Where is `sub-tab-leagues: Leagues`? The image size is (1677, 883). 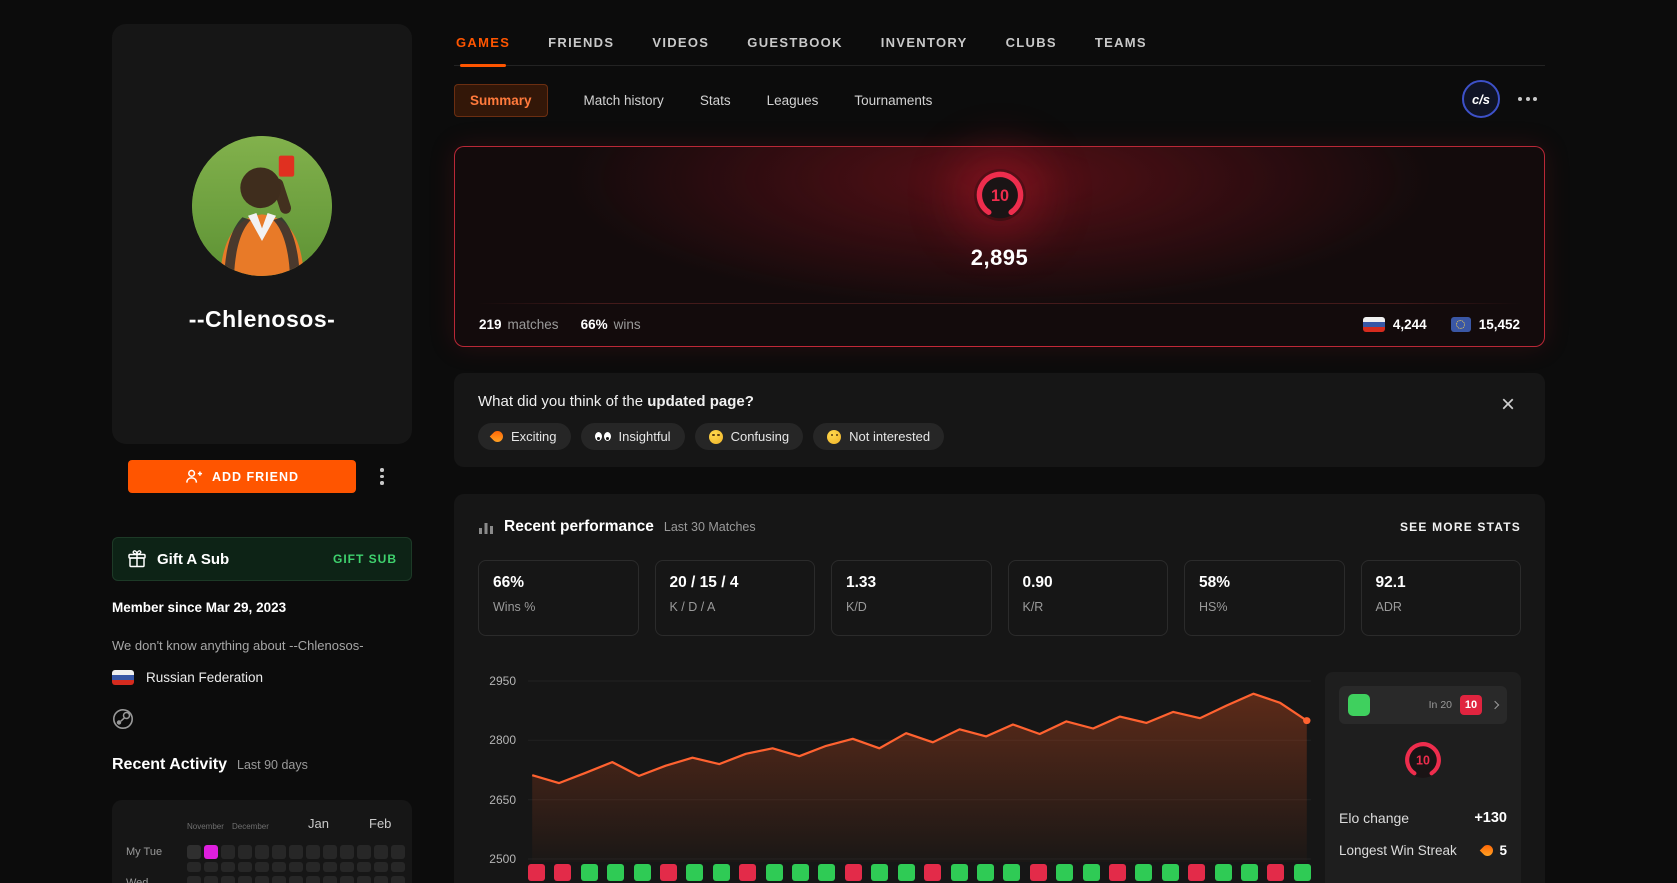
sub-tab-leagues: Leagues is located at coordinates (793, 100).